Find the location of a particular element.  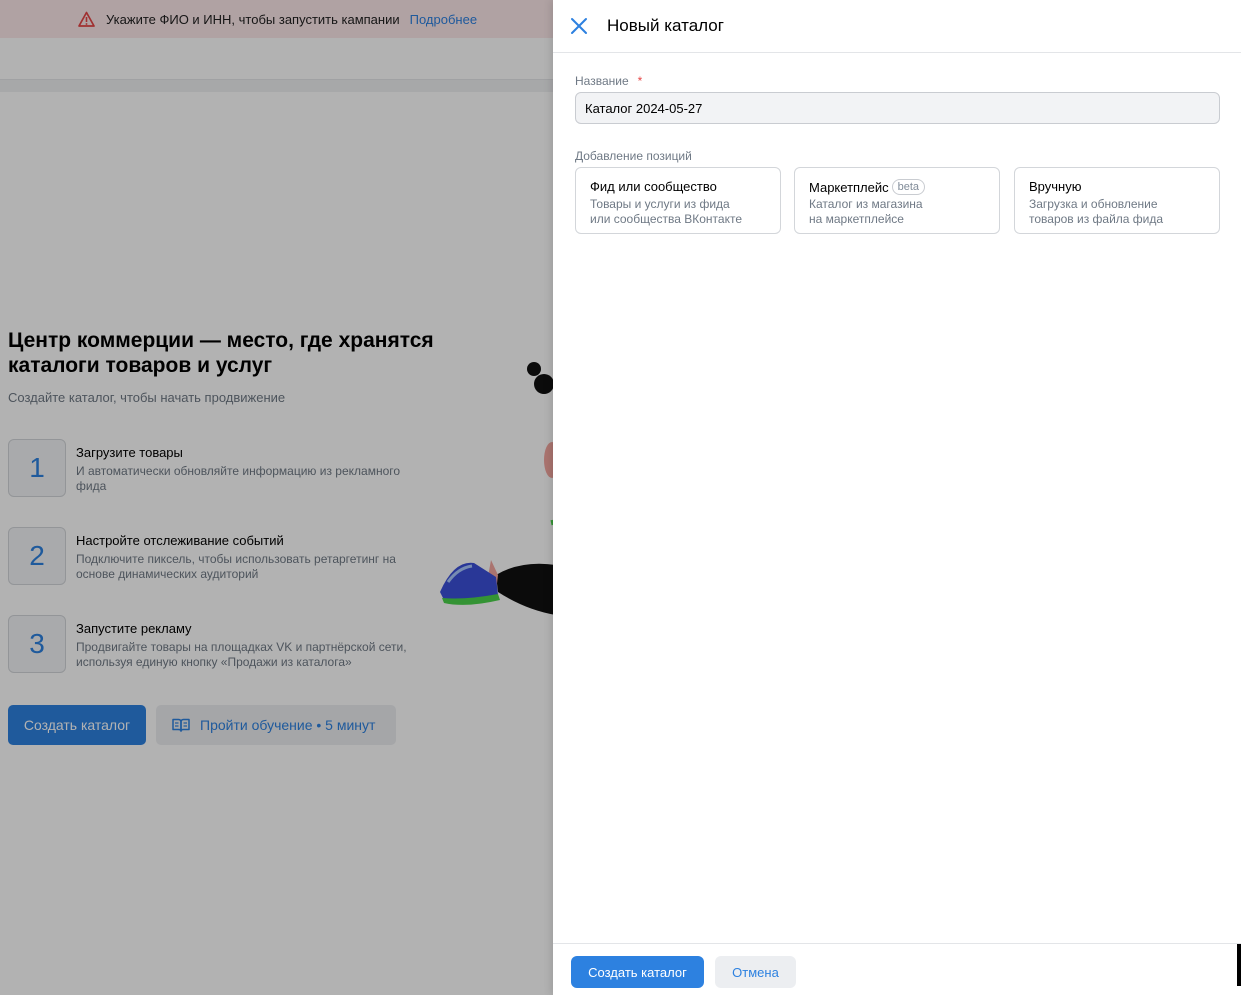

required-mark: * is located at coordinates (640, 81).